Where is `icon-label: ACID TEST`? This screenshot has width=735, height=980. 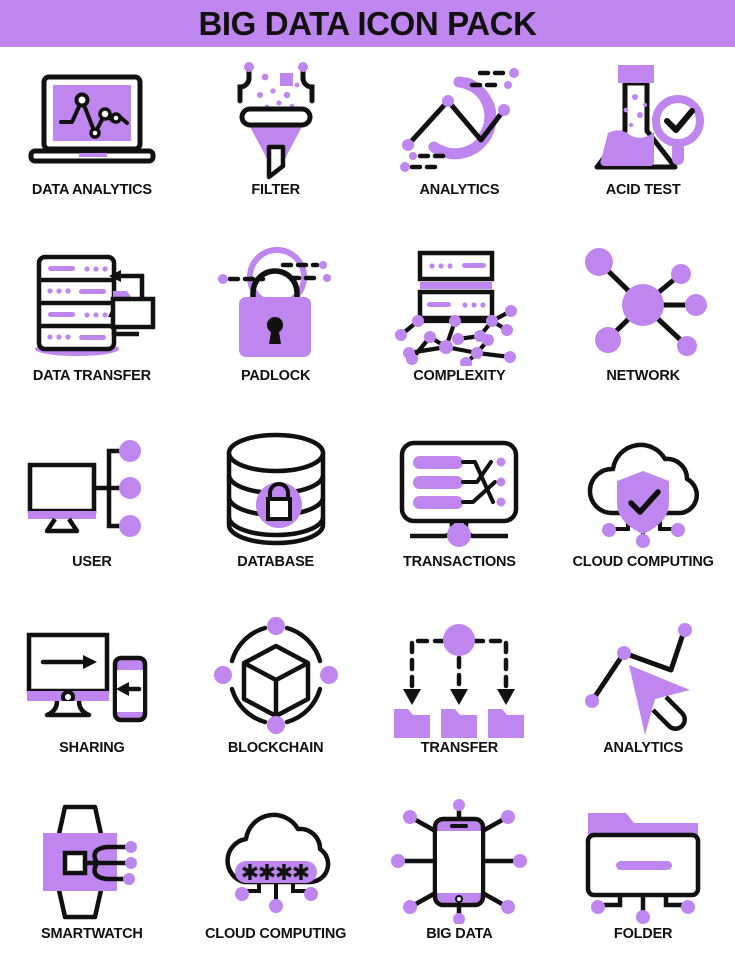
icon-label: ACID TEST is located at coordinates (643, 190).